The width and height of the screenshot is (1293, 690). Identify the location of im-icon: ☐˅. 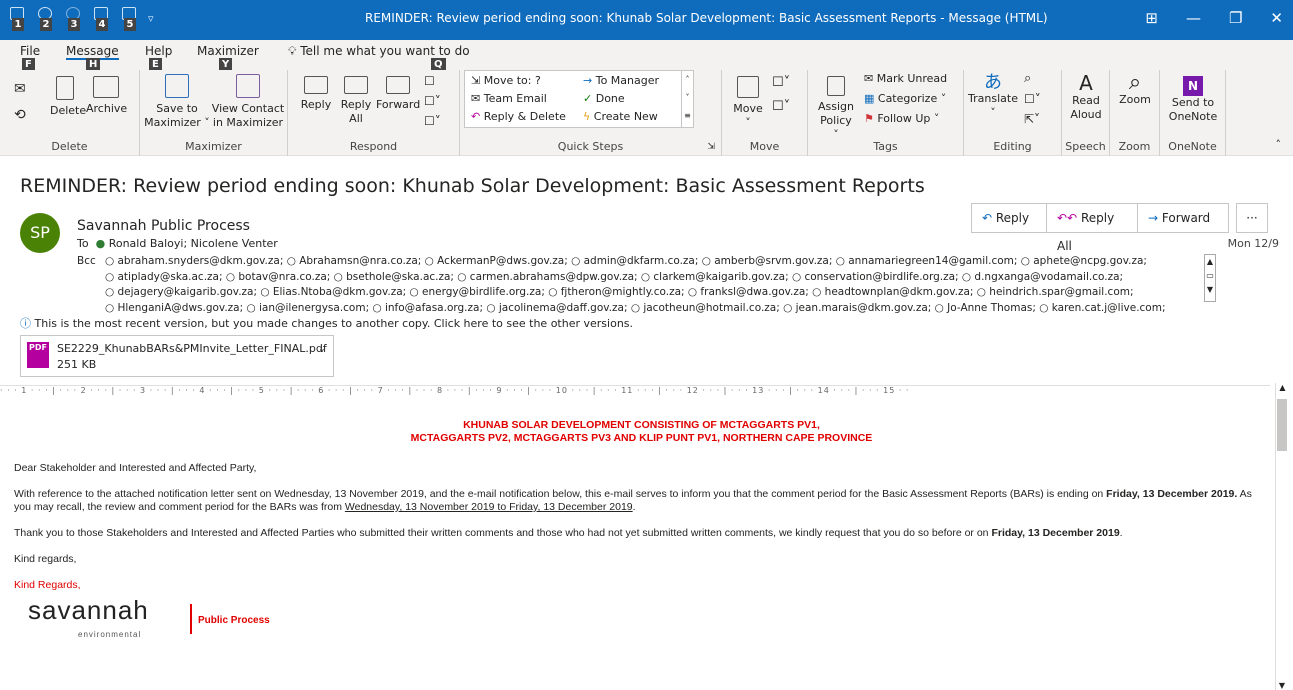
(432, 101).